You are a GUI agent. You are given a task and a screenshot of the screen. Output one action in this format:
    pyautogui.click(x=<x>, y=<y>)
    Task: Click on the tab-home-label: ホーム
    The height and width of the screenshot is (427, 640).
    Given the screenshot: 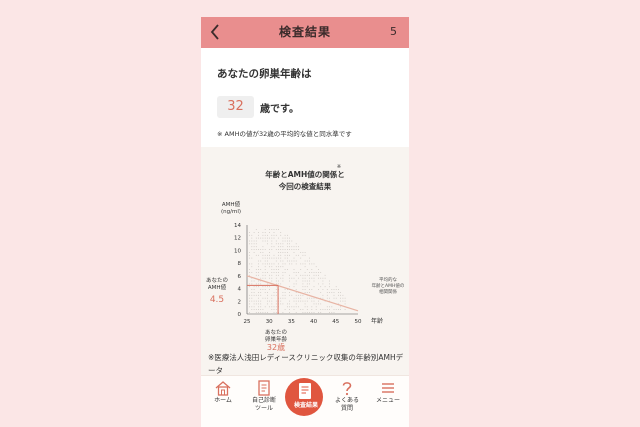 What is the action you would take?
    pyautogui.click(x=223, y=400)
    